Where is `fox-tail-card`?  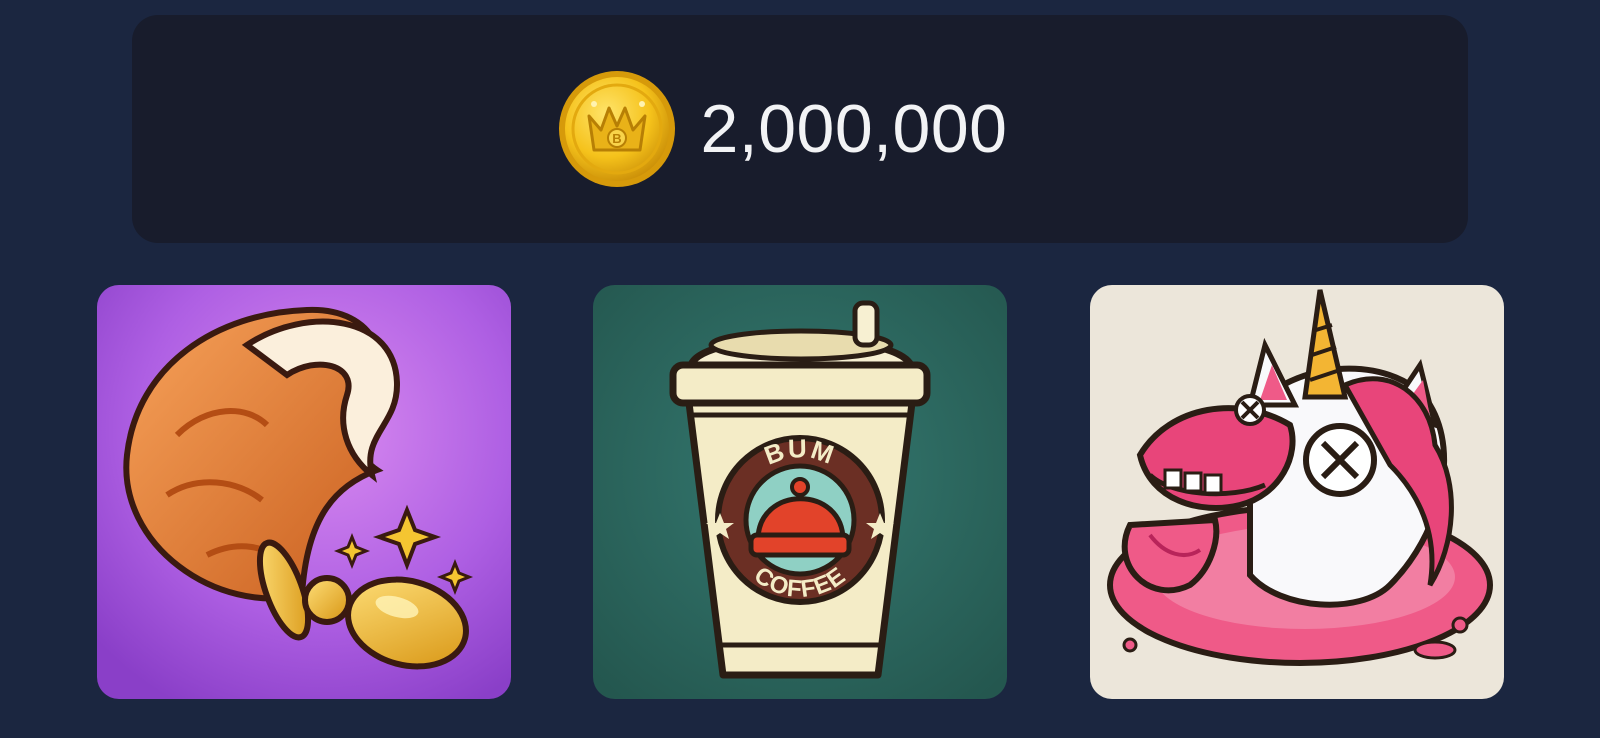
fox-tail-card is located at coordinates (304, 492).